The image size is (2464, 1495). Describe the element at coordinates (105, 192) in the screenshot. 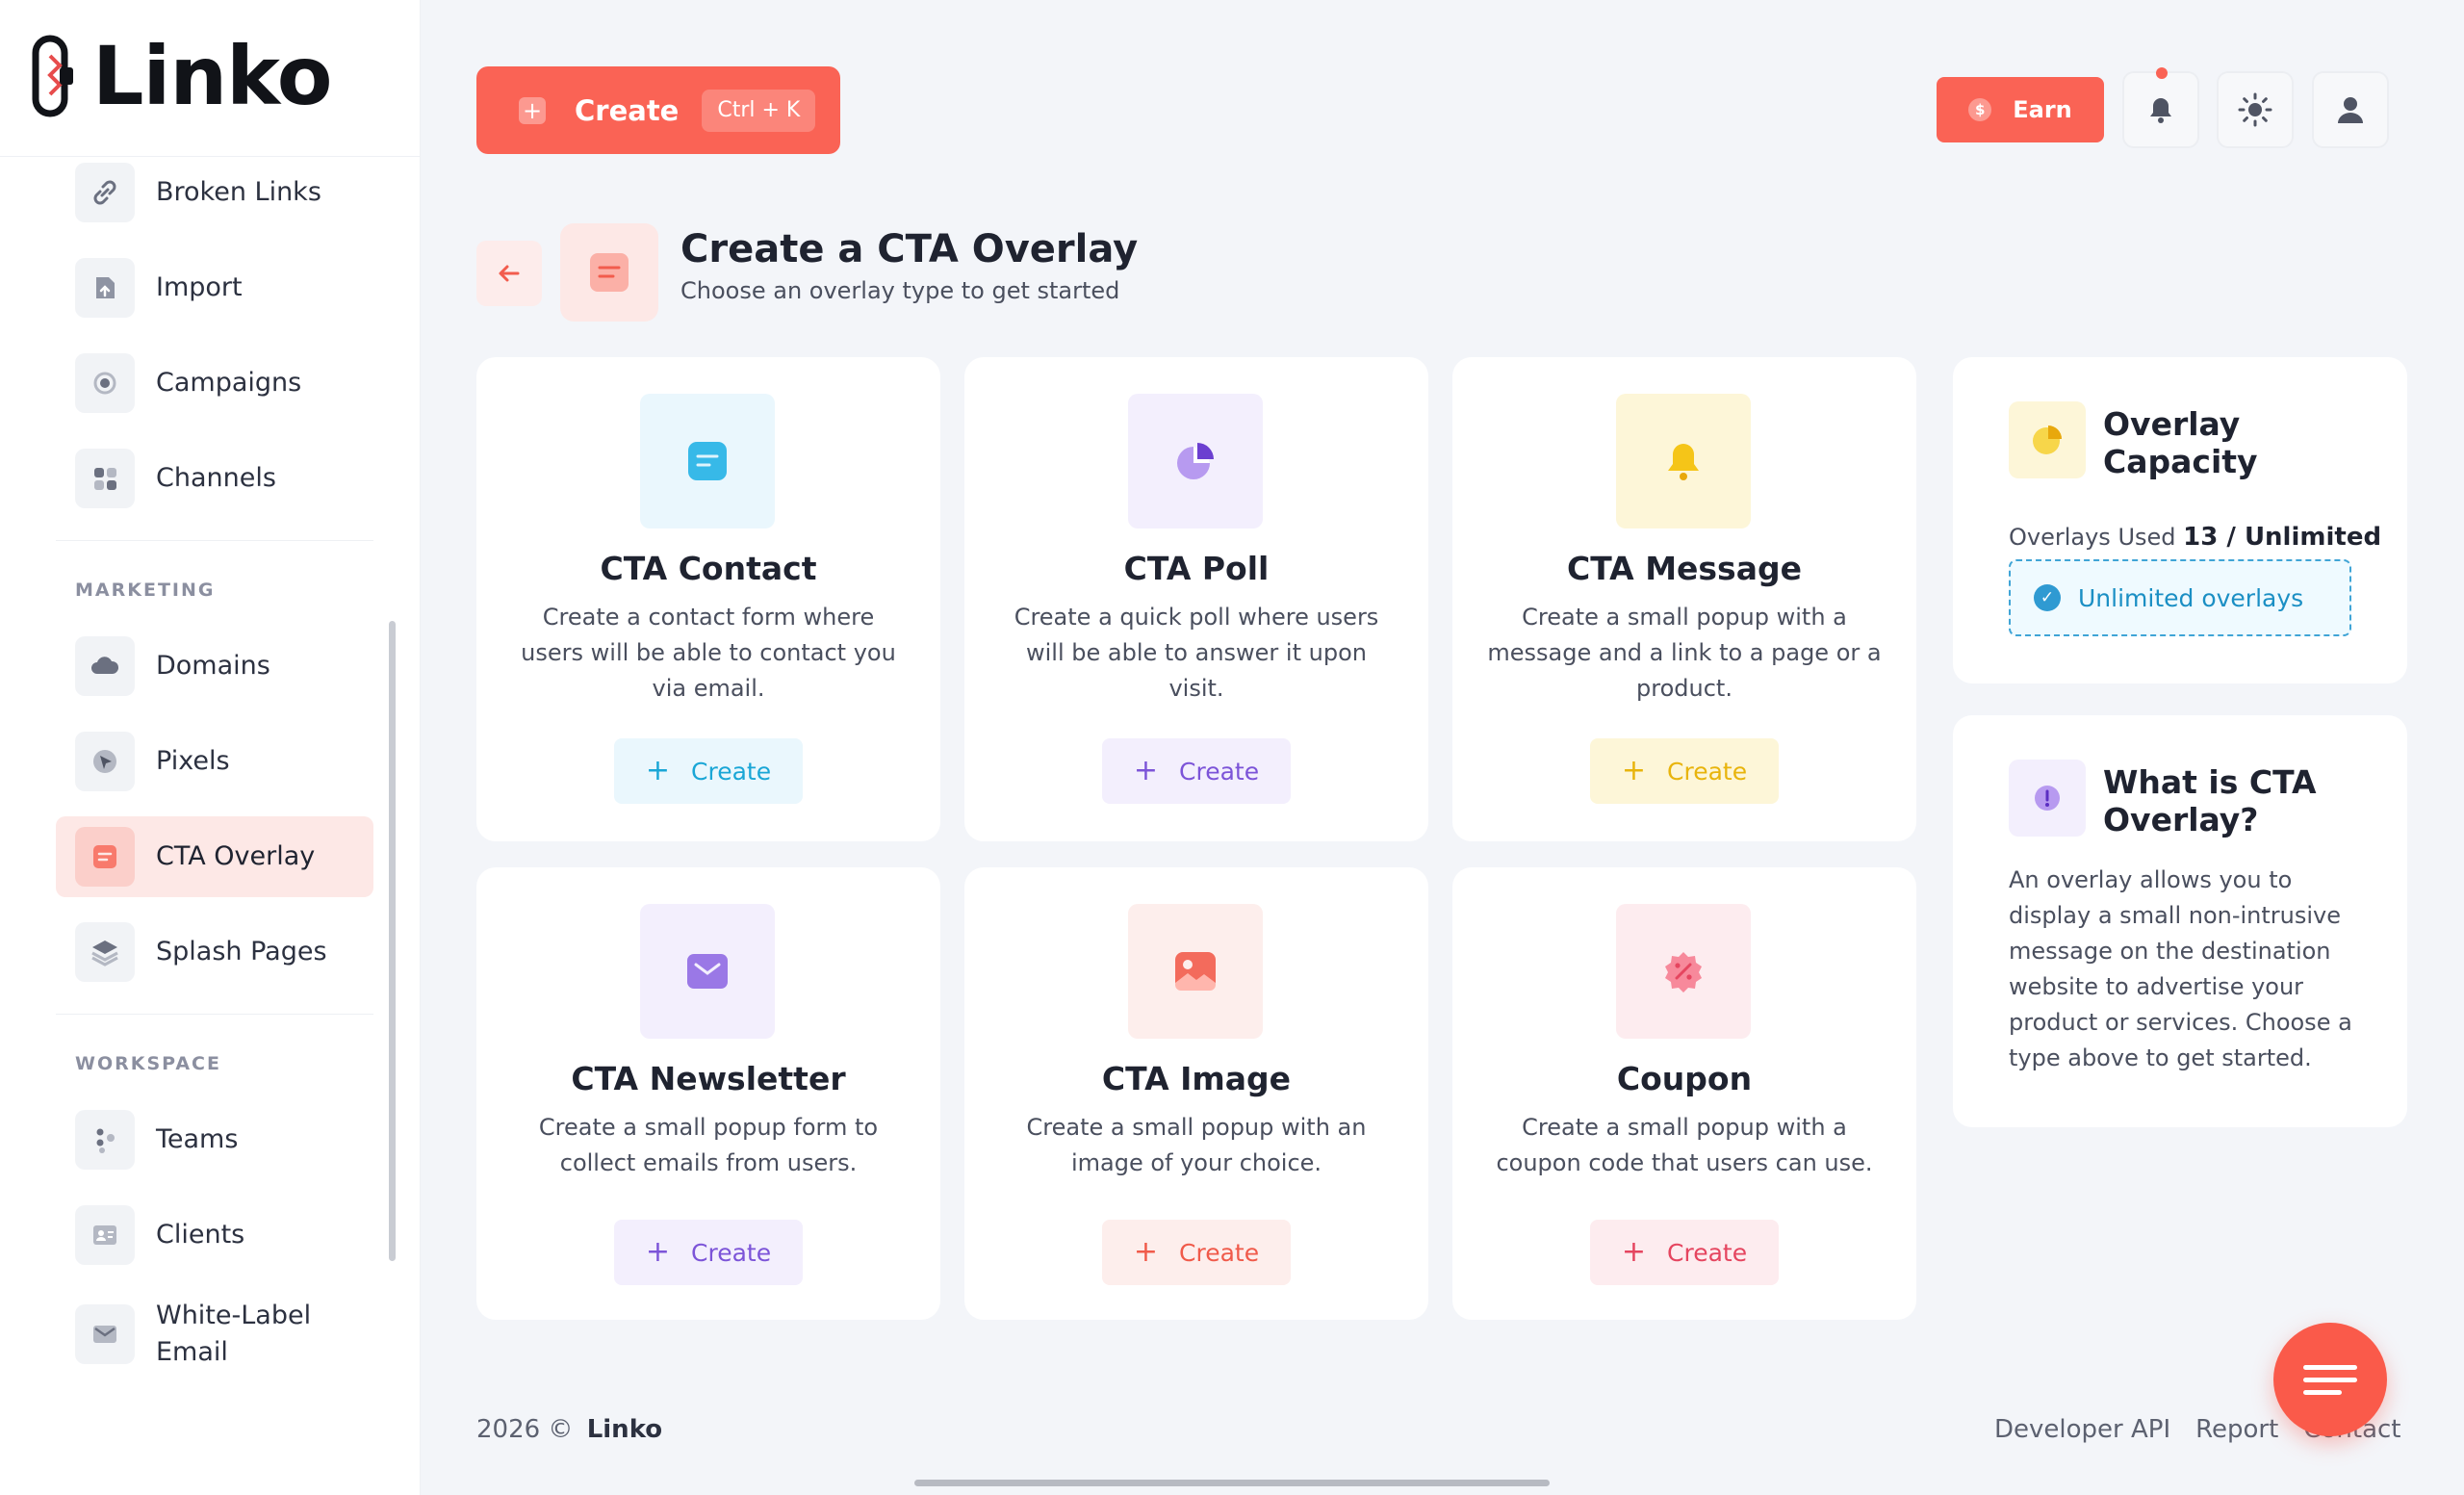

I see `broken-link-icon` at that location.